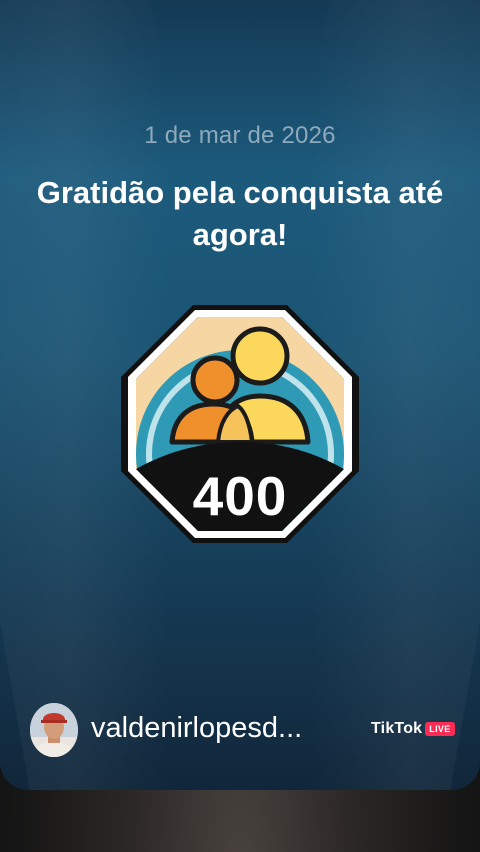 The height and width of the screenshot is (852, 480). Describe the element at coordinates (397, 728) in the screenshot. I see `tiktok-wordmark: TikTok` at that location.